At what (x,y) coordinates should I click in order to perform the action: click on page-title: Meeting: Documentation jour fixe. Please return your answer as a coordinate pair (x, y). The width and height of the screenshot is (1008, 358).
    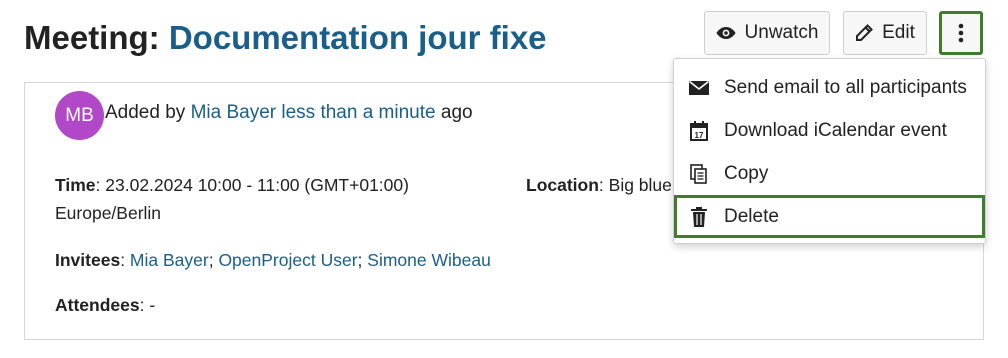
    Looking at the image, I should click on (285, 38).